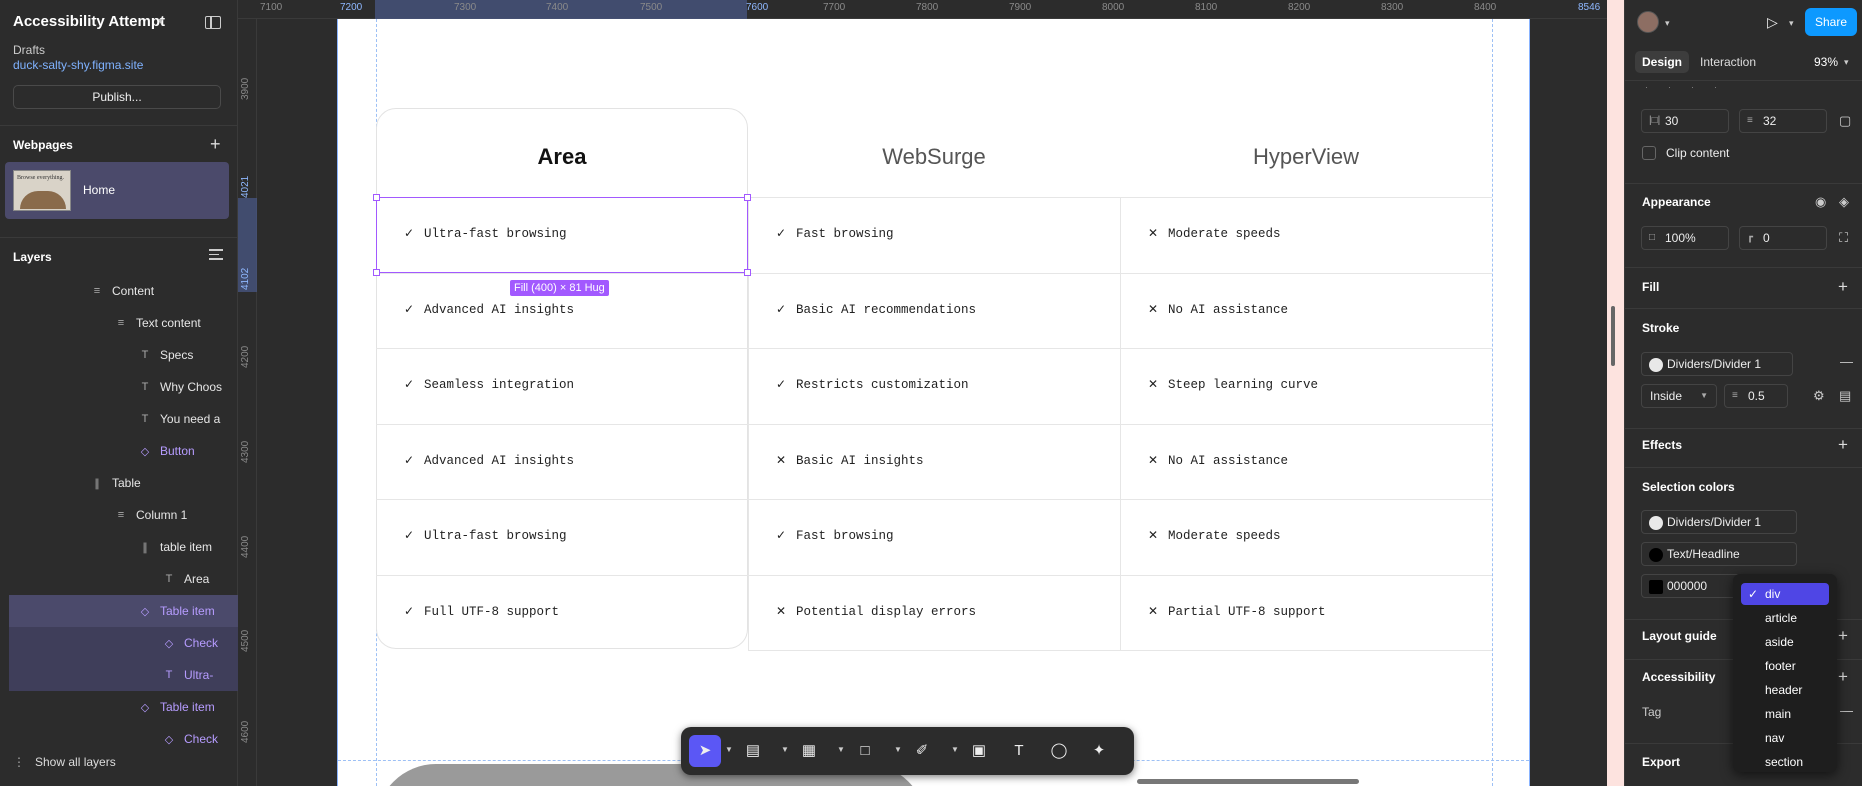 The height and width of the screenshot is (786, 1862). Describe the element at coordinates (123, 675) in the screenshot. I see `layer-row: T Ultra-` at that location.